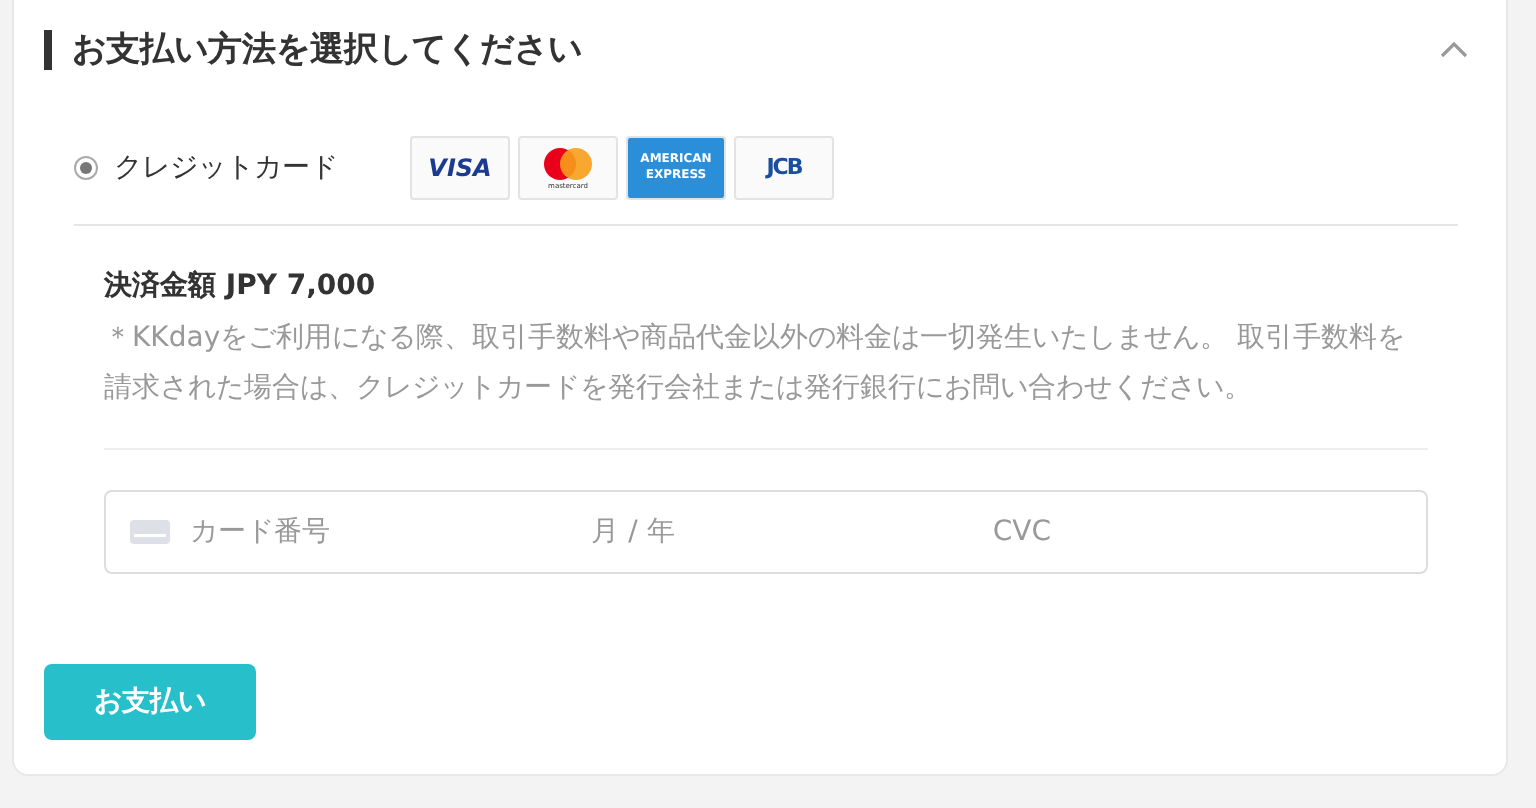  What do you see at coordinates (313, 50) in the screenshot?
I see `section-title: お支払い方法を選択してください` at bounding box center [313, 50].